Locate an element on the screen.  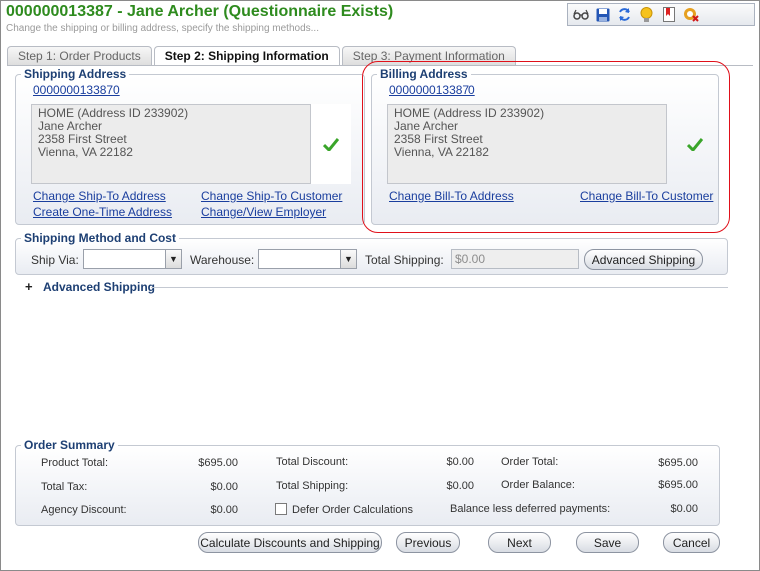
balance-less-deferred-label: Balance less deferred payments: is located at coordinates (530, 509).